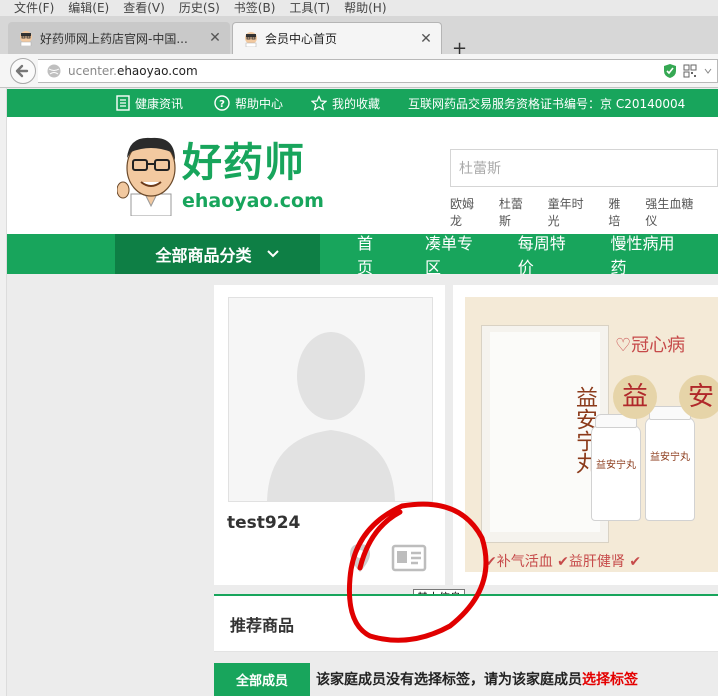  I want to click on dropdown-arrow-icon, so click(708, 71).